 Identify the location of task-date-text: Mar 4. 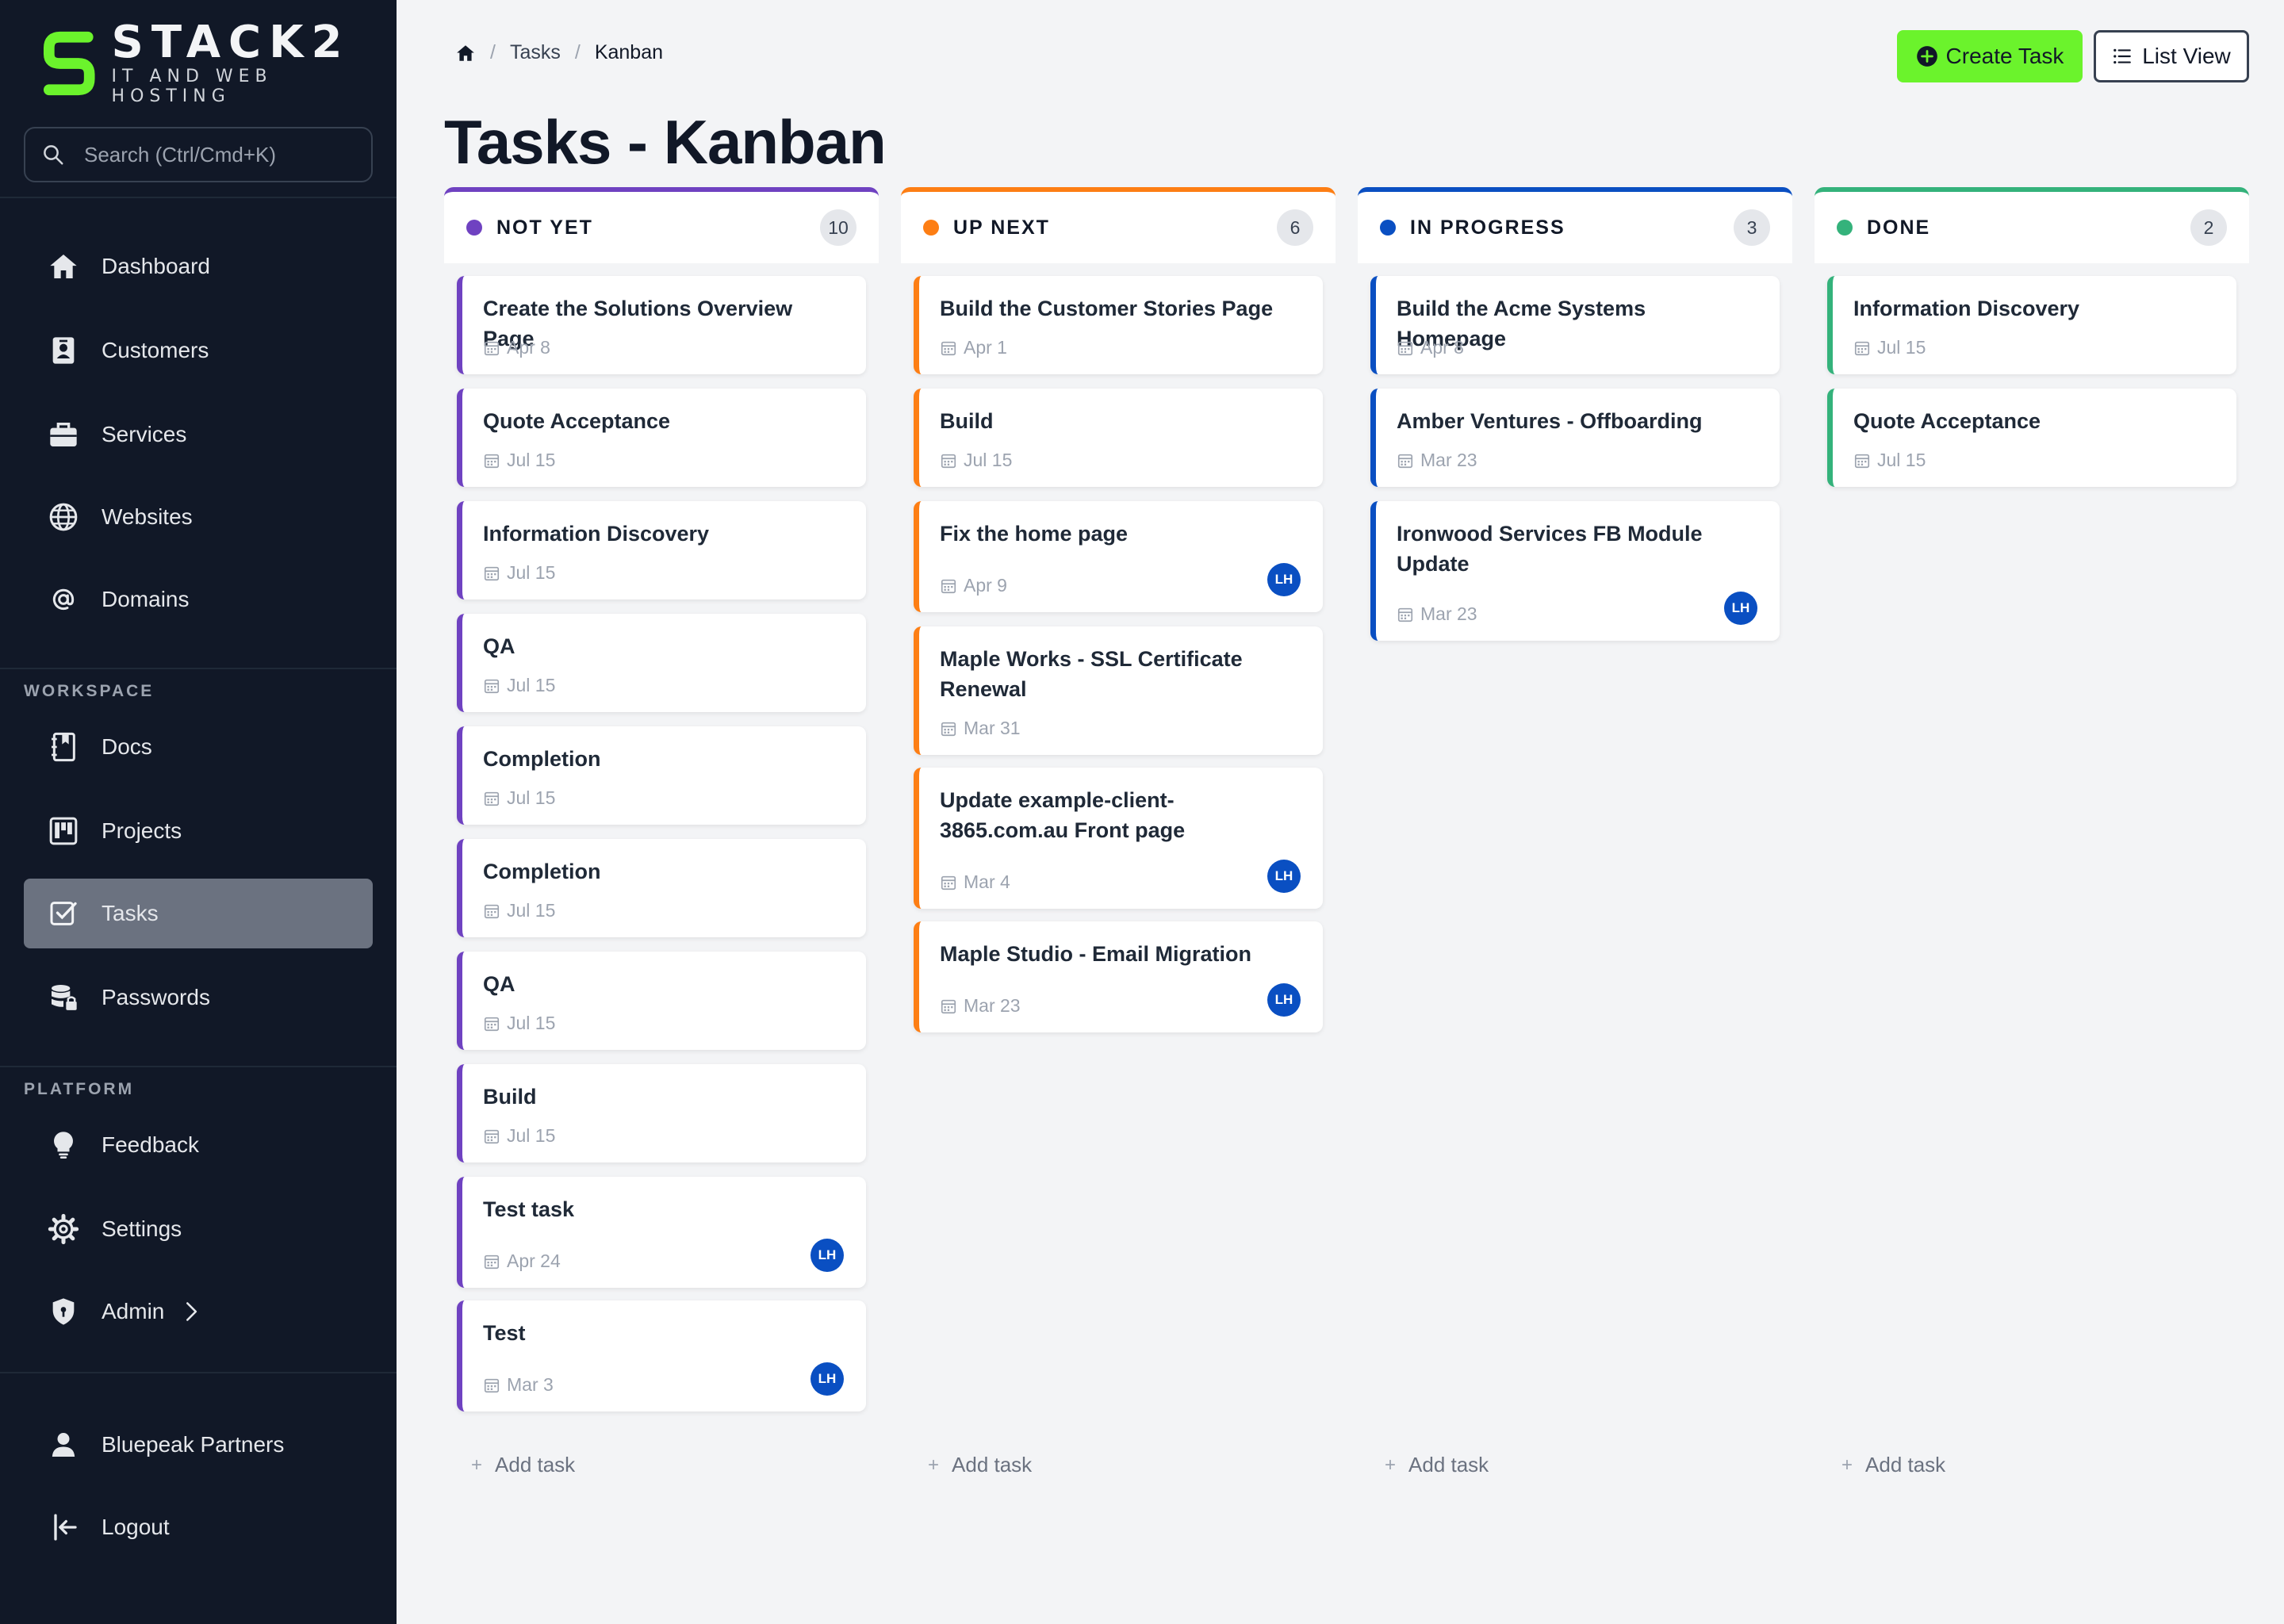
(987, 881).